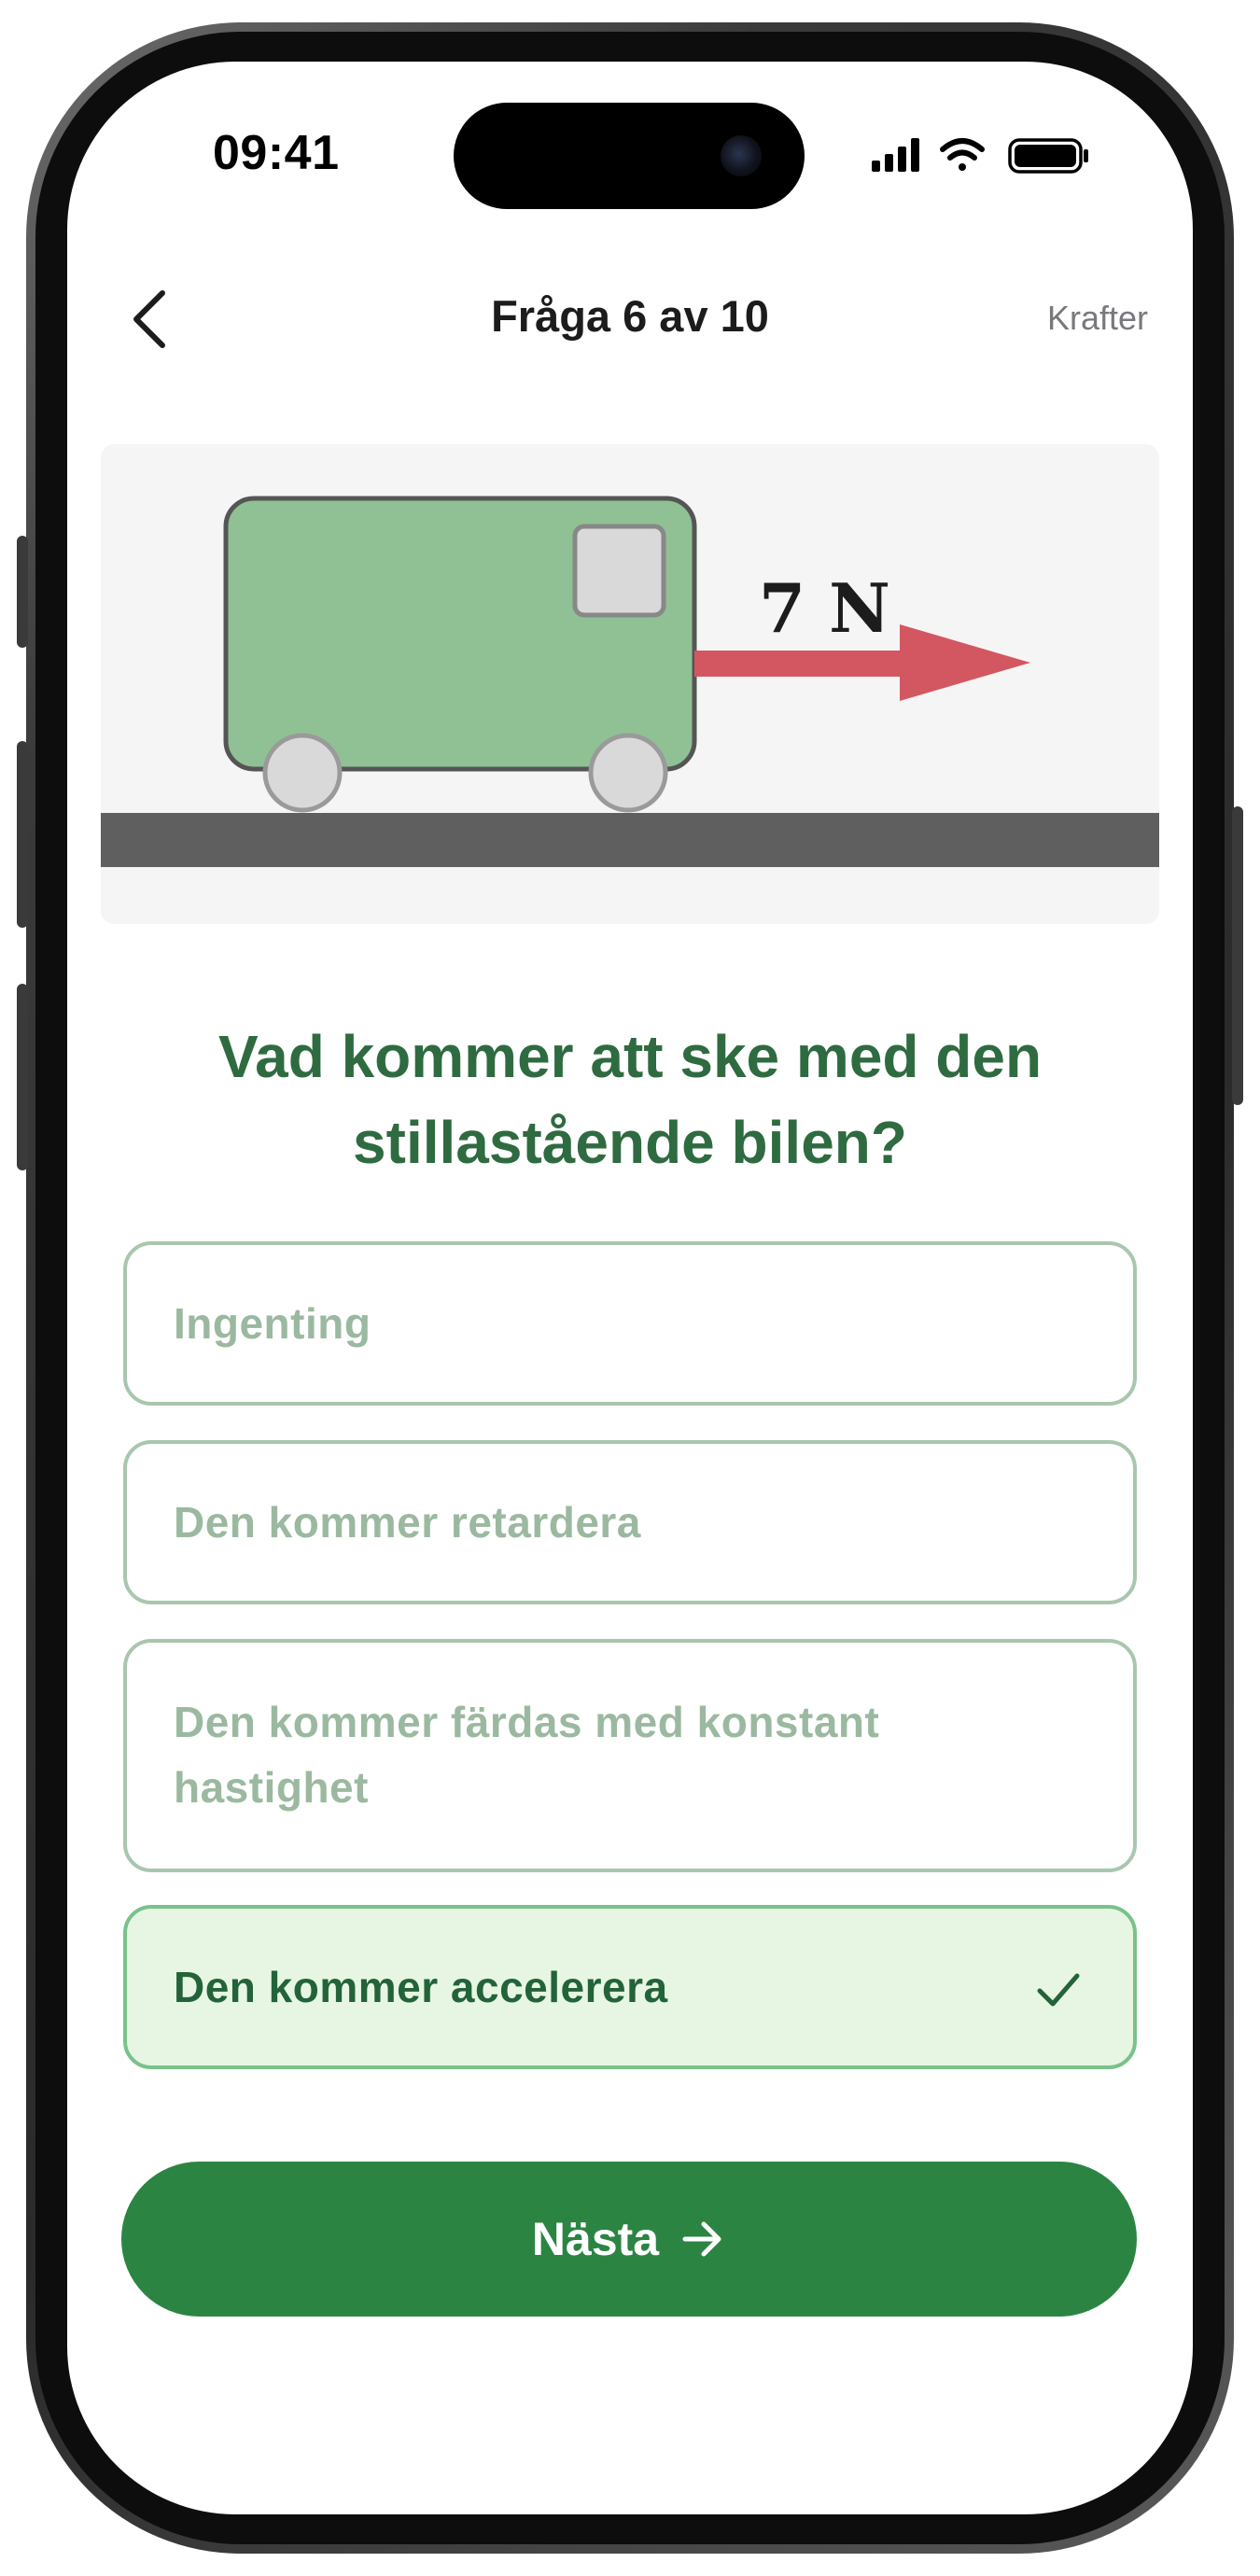 This screenshot has width=1260, height=2576. I want to click on car-window, so click(619, 571).